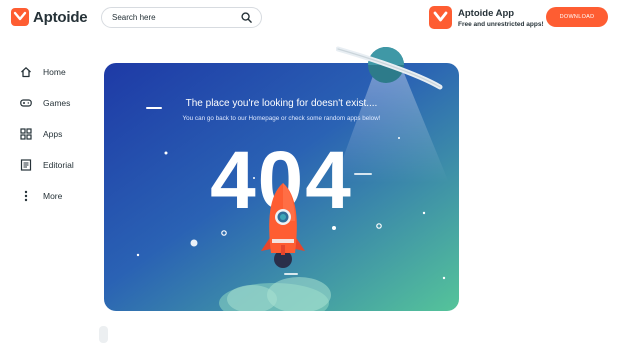  Describe the element at coordinates (440, 17) in the screenshot. I see `aptoide-app-icon` at that location.